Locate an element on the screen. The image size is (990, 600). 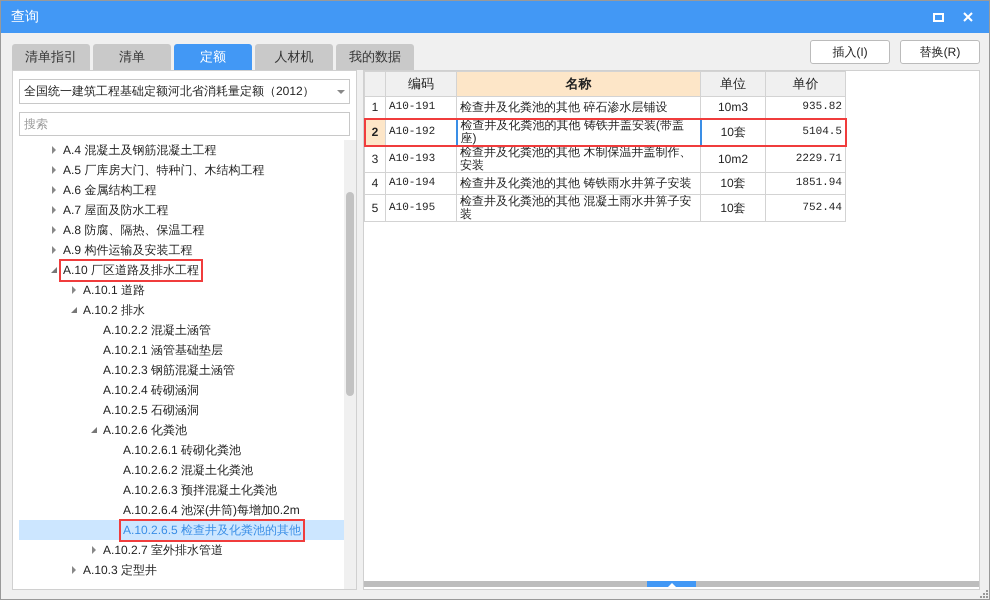
table-cell: 752.44 is located at coordinates (806, 208).